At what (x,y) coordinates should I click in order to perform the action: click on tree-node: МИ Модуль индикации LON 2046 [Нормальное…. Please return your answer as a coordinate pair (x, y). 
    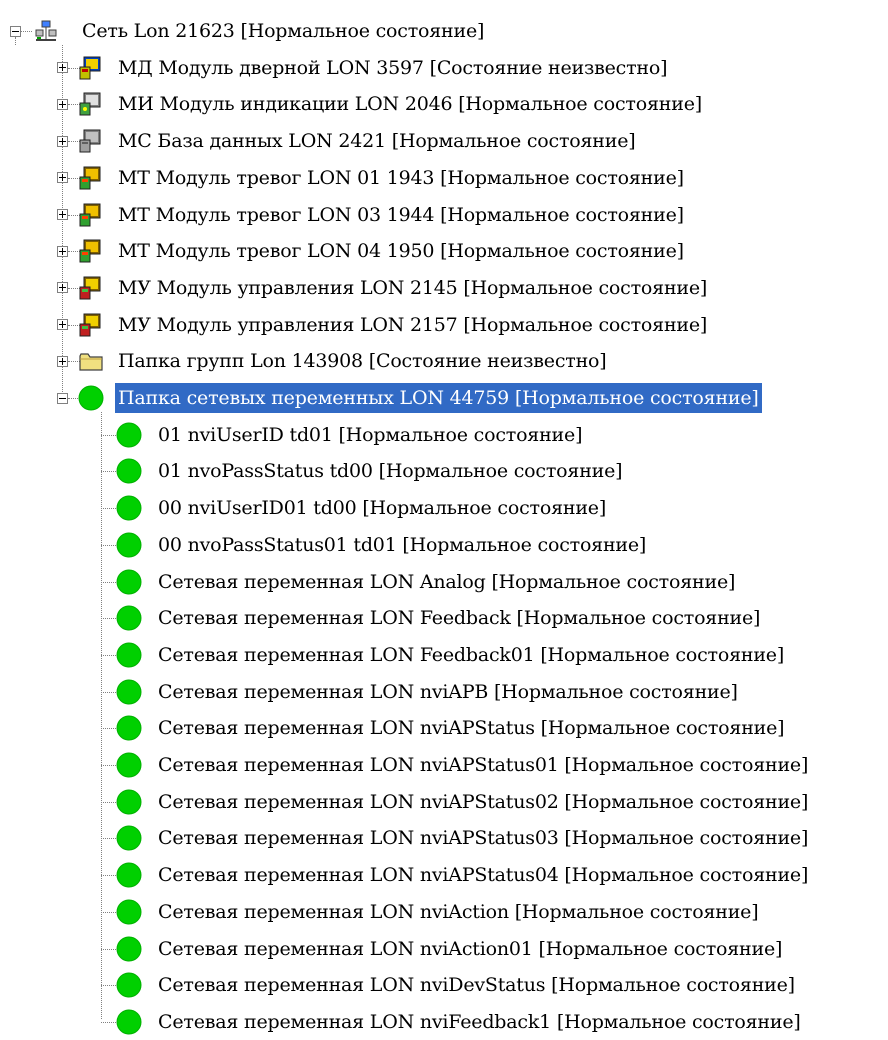
    Looking at the image, I should click on (410, 104).